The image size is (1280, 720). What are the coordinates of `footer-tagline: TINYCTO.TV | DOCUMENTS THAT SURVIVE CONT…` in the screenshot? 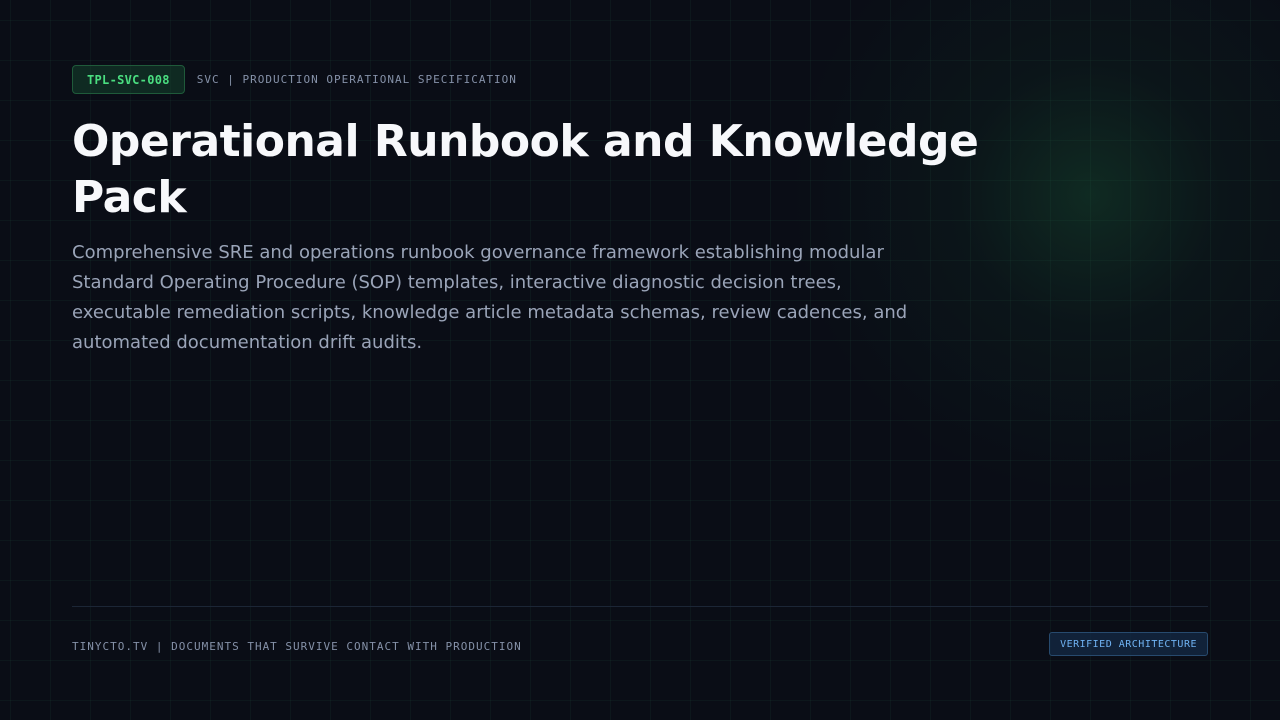 It's located at (297, 646).